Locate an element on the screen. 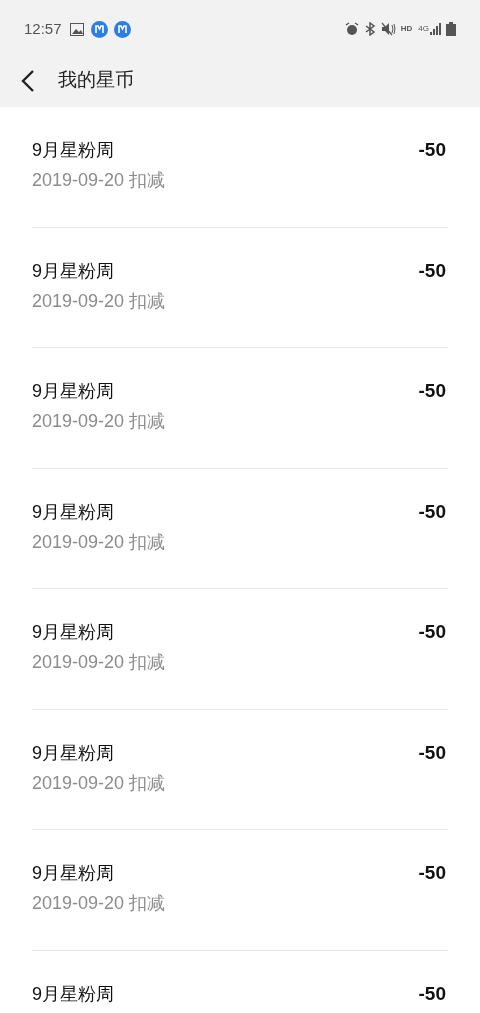  bluetooth-icon is located at coordinates (369, 29).